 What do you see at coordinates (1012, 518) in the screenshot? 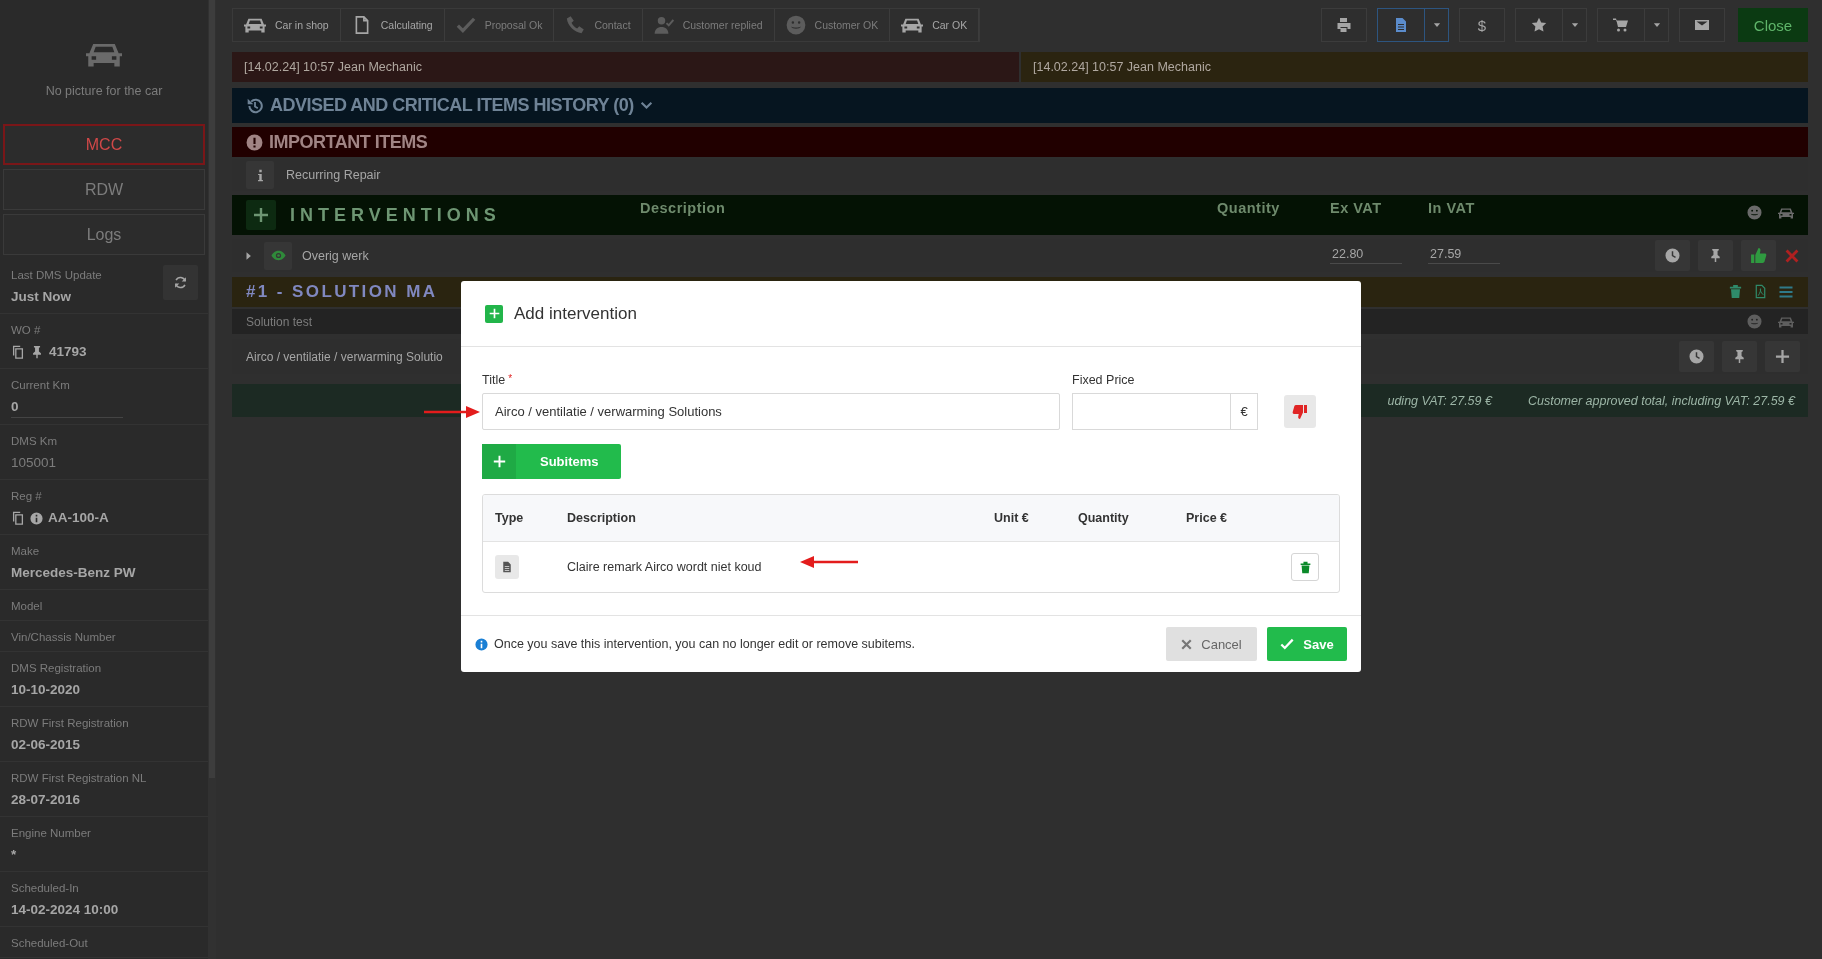
I see `column-header: Unit €` at bounding box center [1012, 518].